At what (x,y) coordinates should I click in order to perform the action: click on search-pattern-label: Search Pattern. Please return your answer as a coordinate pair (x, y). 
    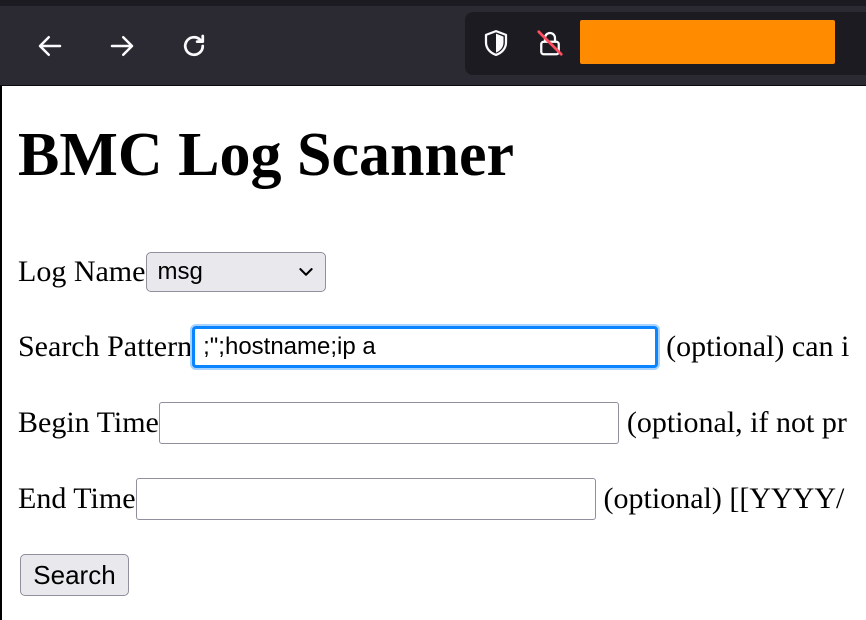
    Looking at the image, I should click on (105, 346).